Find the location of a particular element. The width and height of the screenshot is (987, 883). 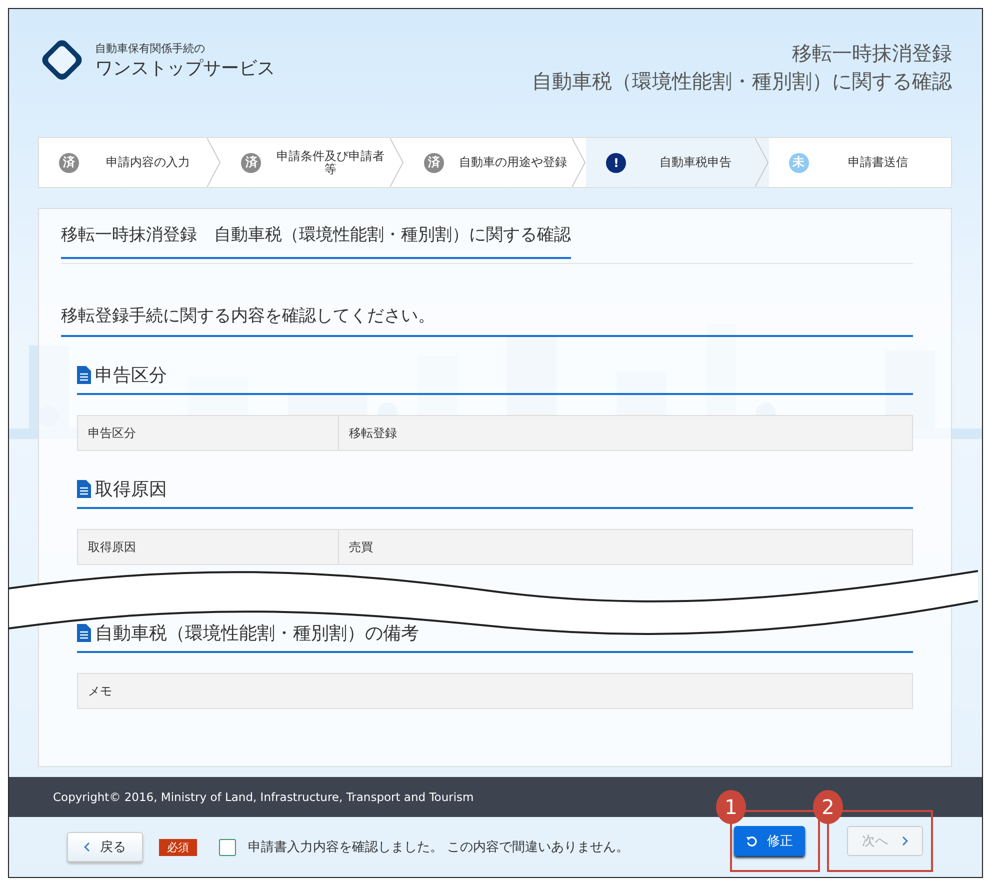

step-status-badge: ! is located at coordinates (616, 162).